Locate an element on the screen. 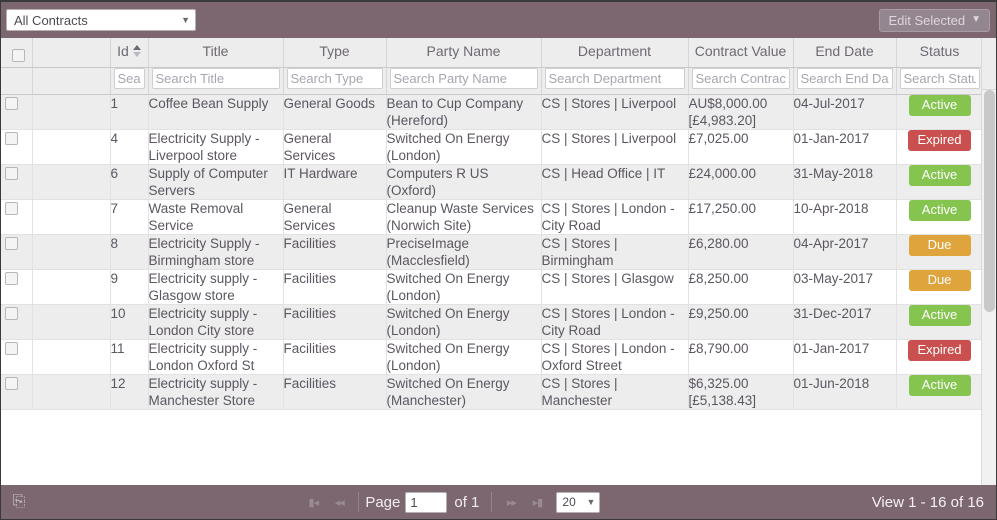 The height and width of the screenshot is (520, 997). pager-divider-left is located at coordinates (359, 502).